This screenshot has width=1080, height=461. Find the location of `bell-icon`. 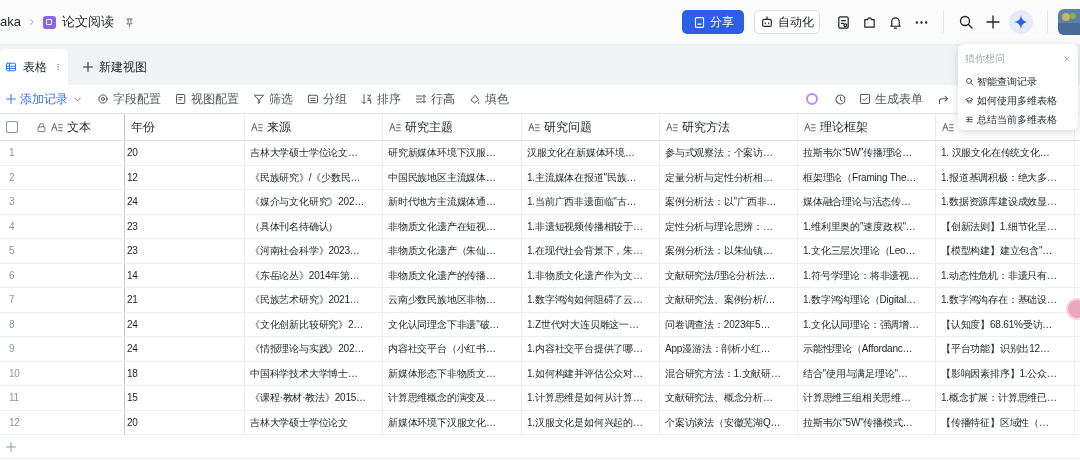

bell-icon is located at coordinates (895, 22).